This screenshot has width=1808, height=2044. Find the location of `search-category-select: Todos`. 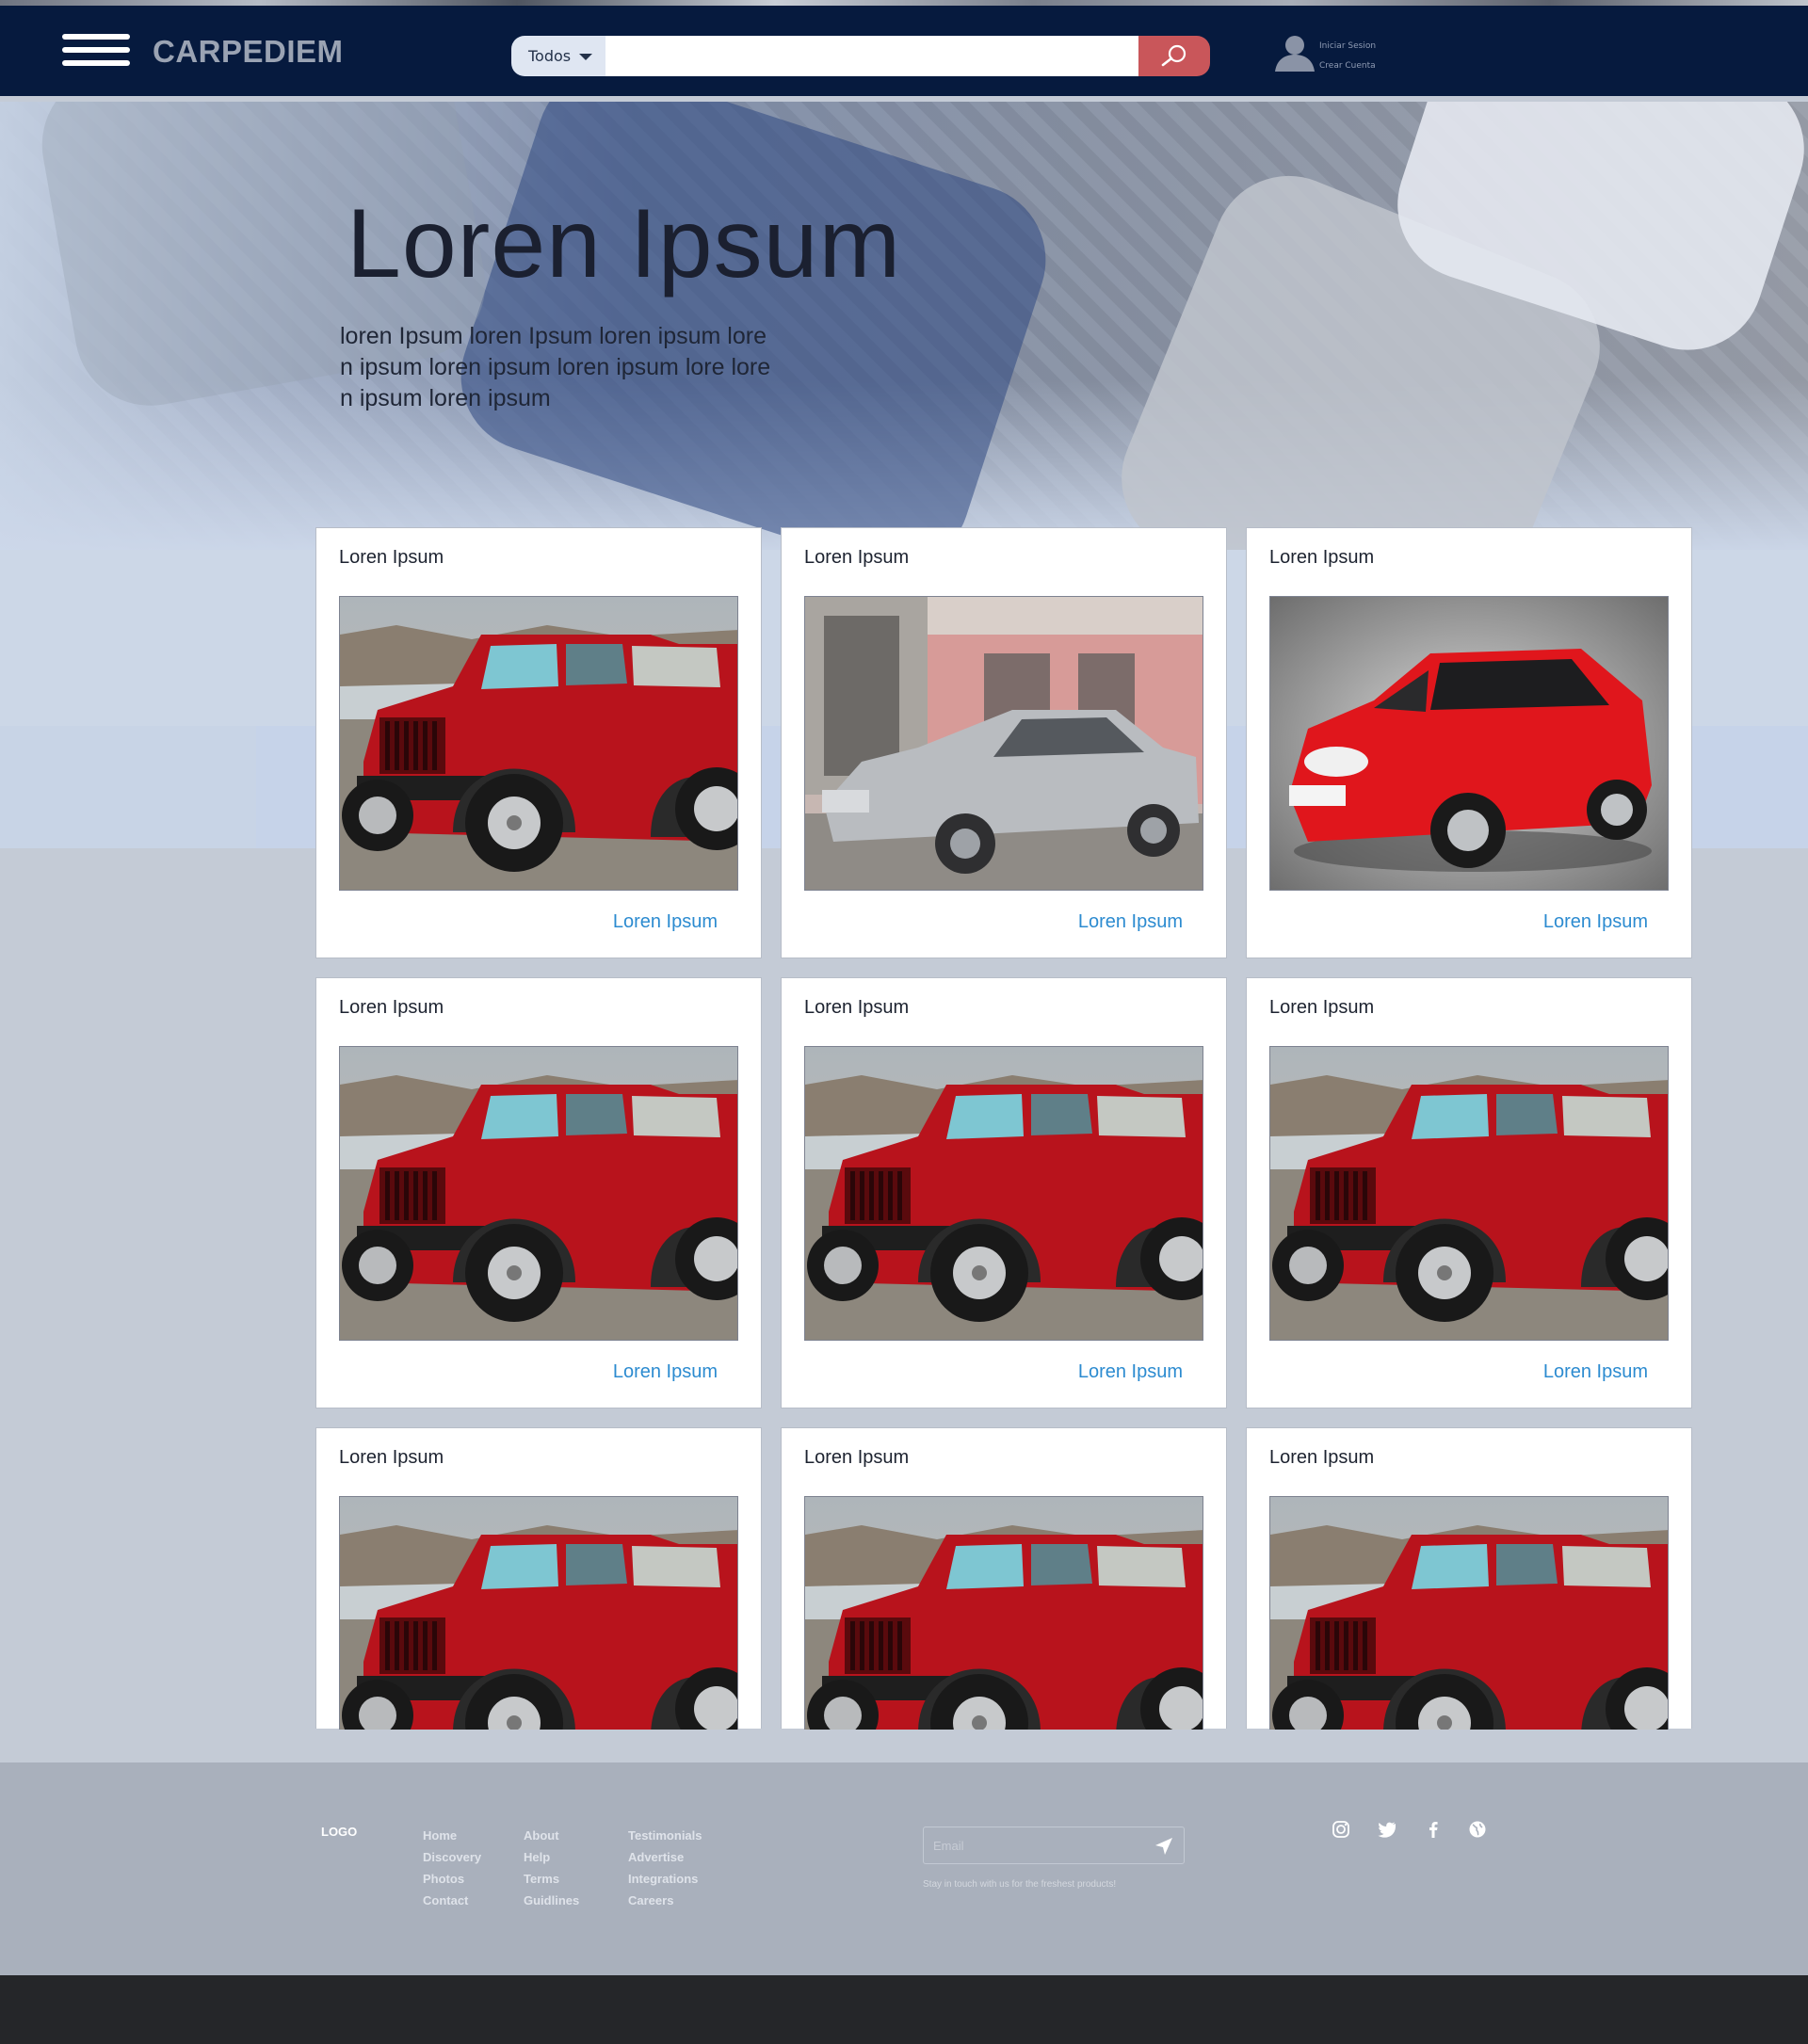

search-category-select: Todos is located at coordinates (558, 56).